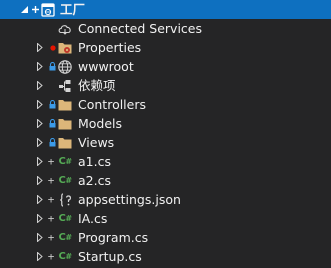 This screenshot has width=331, height=268. Describe the element at coordinates (165, 218) in the screenshot. I see `tree-item-ia-cs: + C # IA.cs` at that location.